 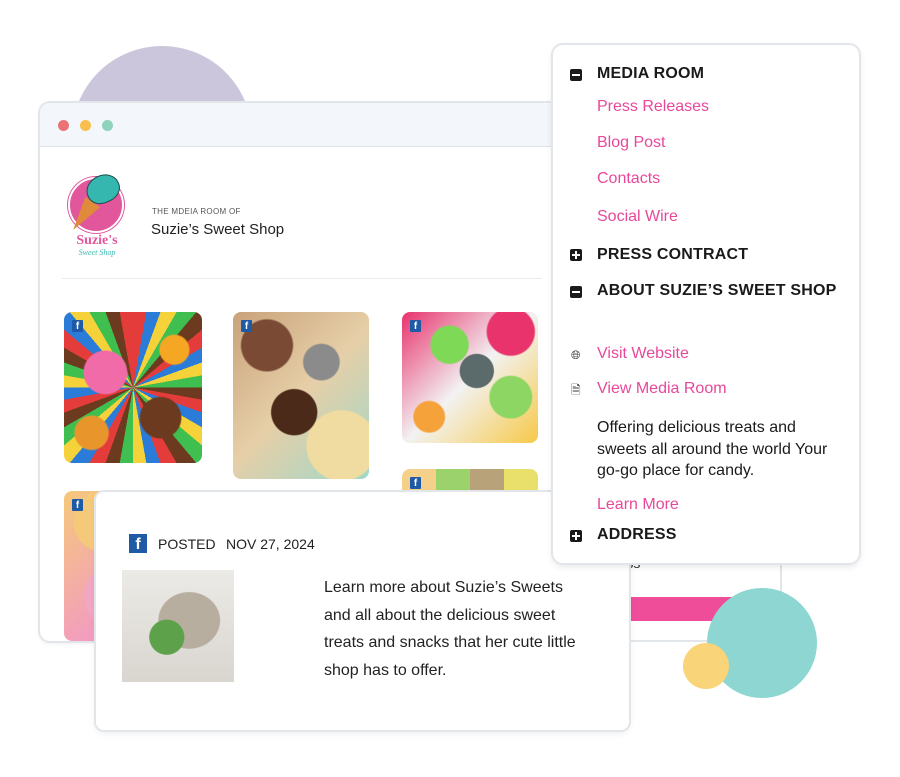 What do you see at coordinates (717, 291) in the screenshot?
I see `section-about: ABOUT SUZIE’S SWEET SHOP` at bounding box center [717, 291].